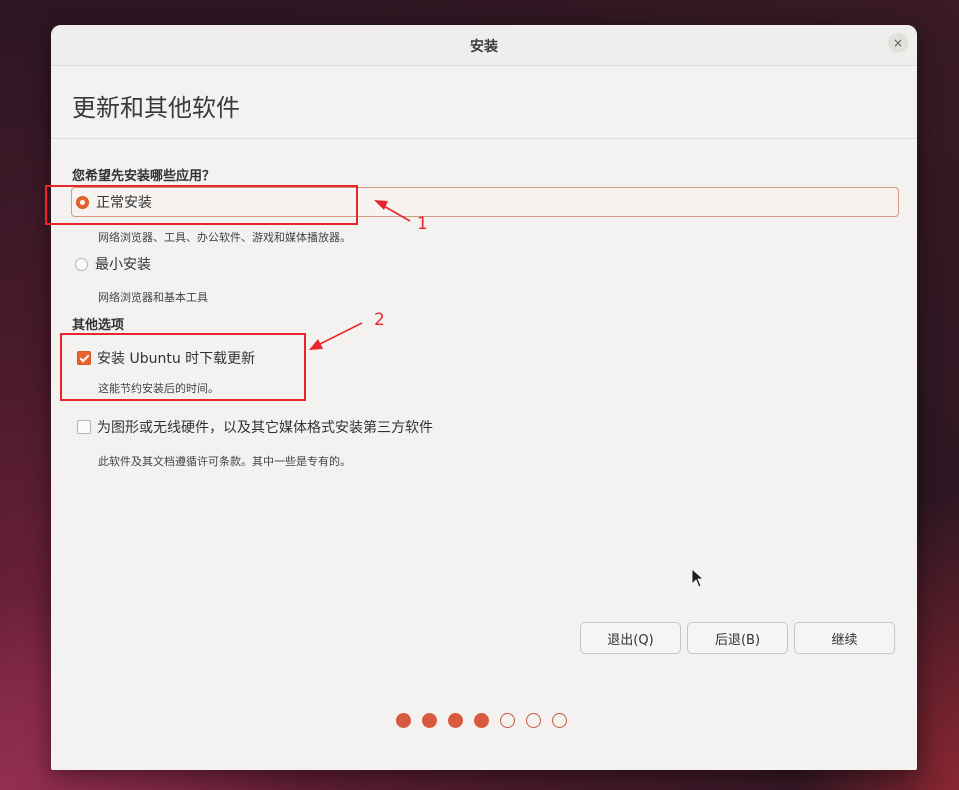 The image size is (959, 790). I want to click on mouse-cursor-icon, so click(698, 578).